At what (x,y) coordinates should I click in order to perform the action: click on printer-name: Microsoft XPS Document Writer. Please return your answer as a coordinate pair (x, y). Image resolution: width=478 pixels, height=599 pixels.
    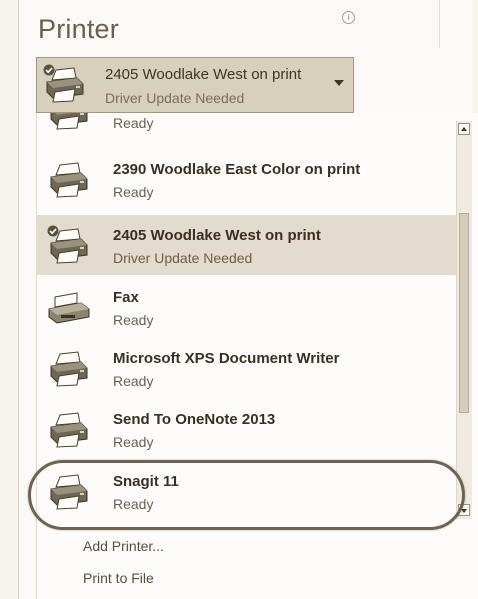
    Looking at the image, I should click on (226, 358).